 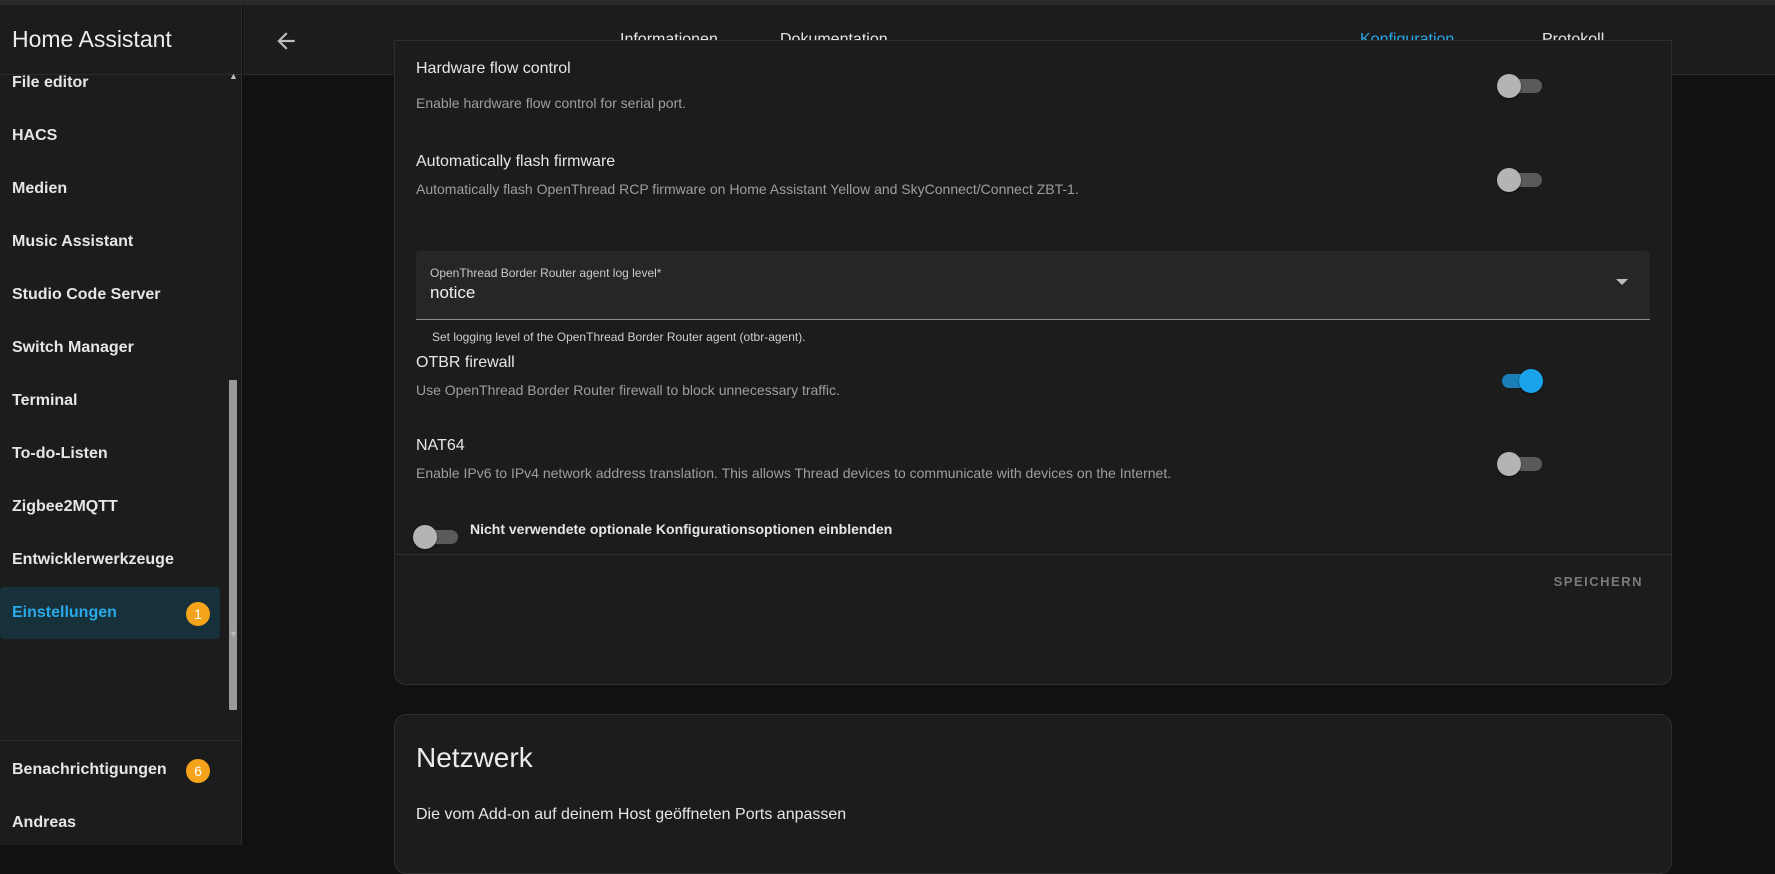 I want to click on app-title: Home Assistant, so click(x=92, y=39).